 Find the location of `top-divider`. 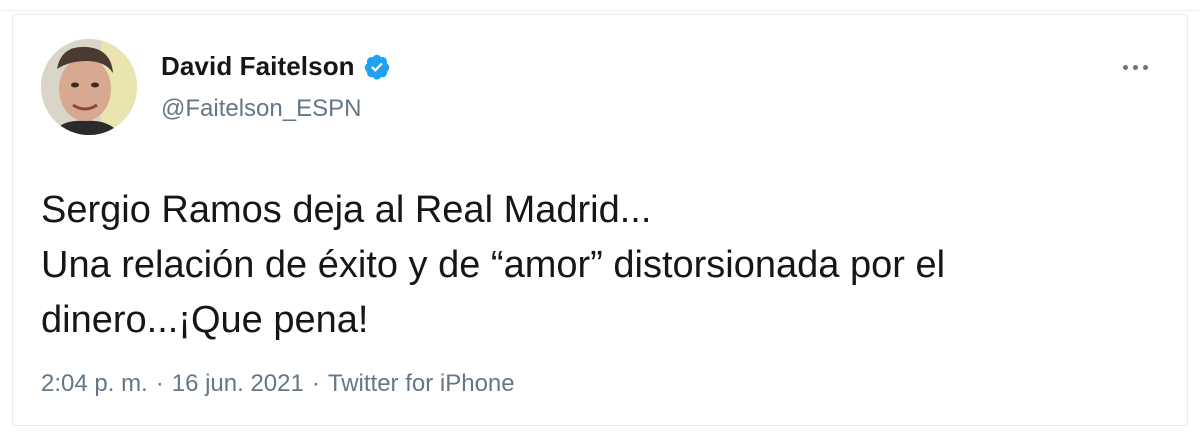

top-divider is located at coordinates (600, 5).